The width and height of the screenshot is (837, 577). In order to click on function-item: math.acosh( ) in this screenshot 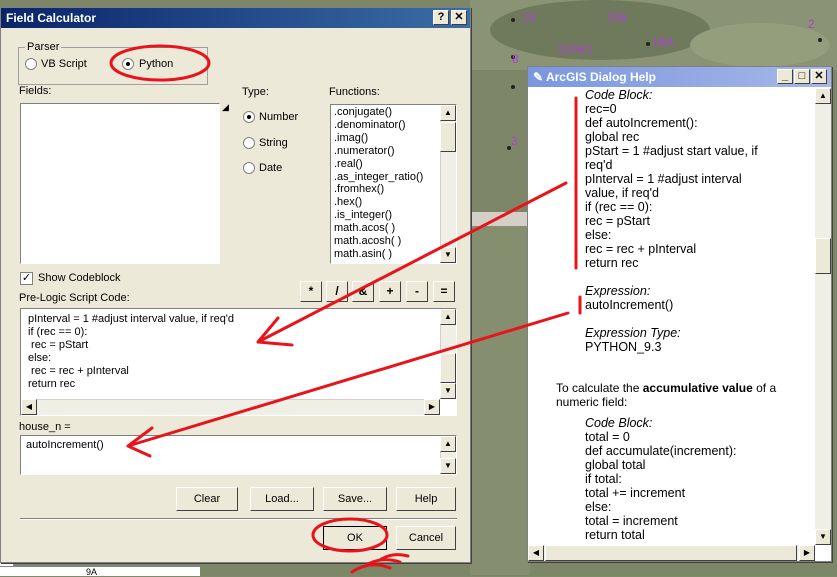, I will do `click(393, 241)`.